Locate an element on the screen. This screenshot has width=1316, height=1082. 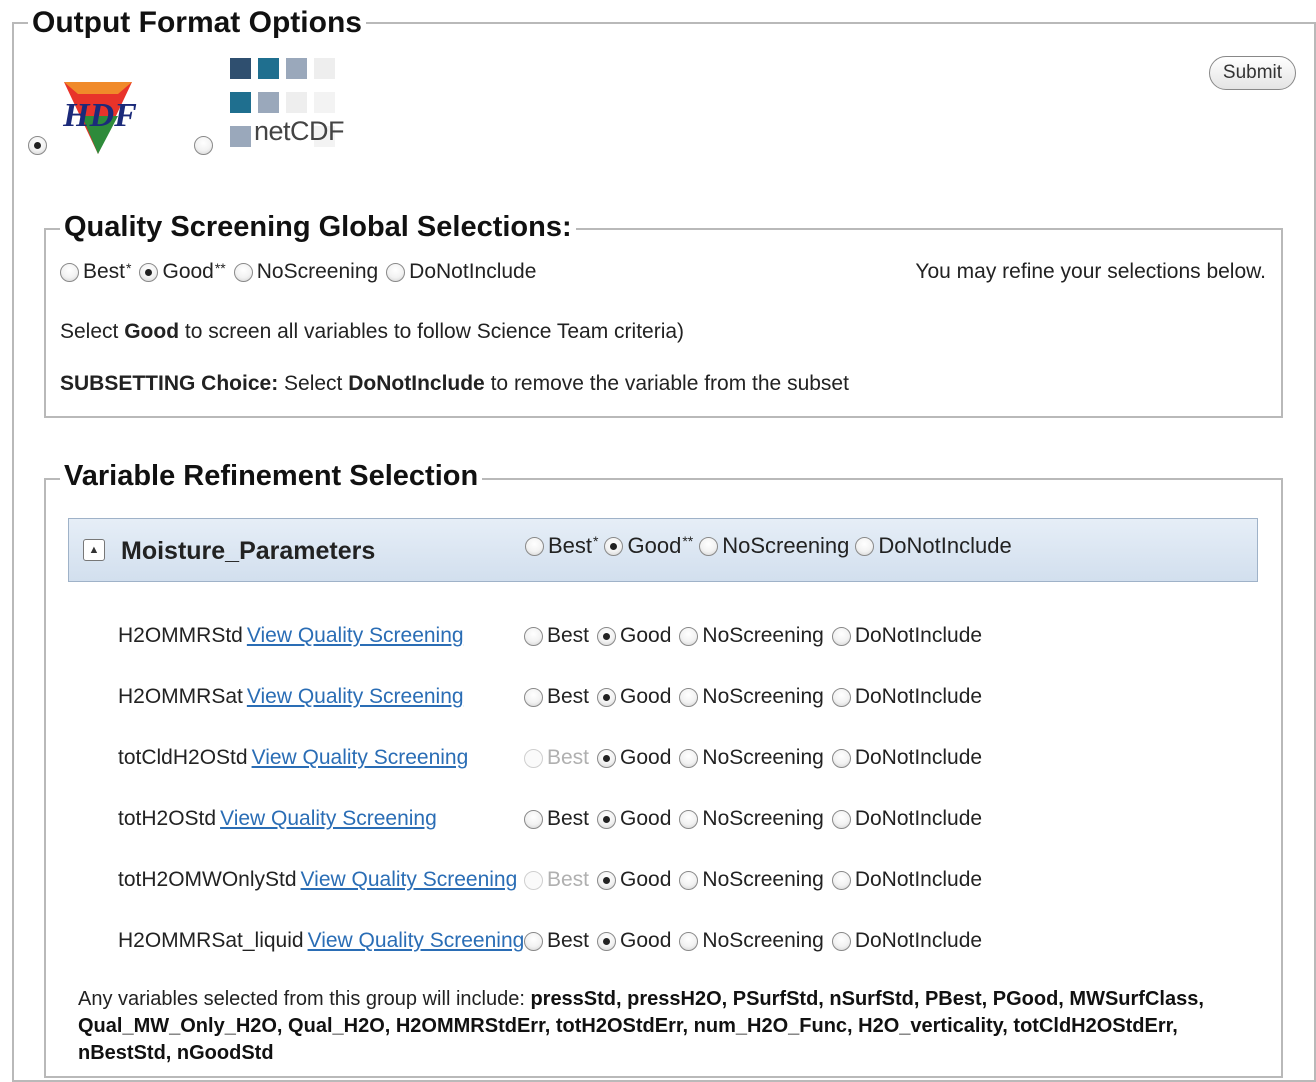
var-h2ommrstd-good-option: Good is located at coordinates (634, 636).